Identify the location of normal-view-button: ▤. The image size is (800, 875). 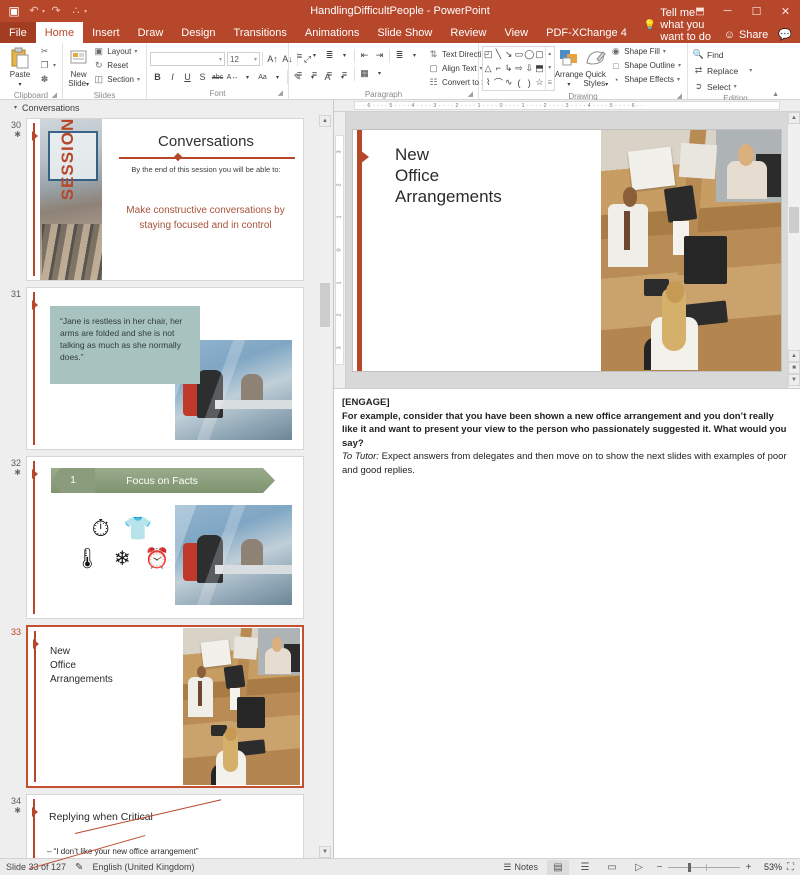
(558, 867).